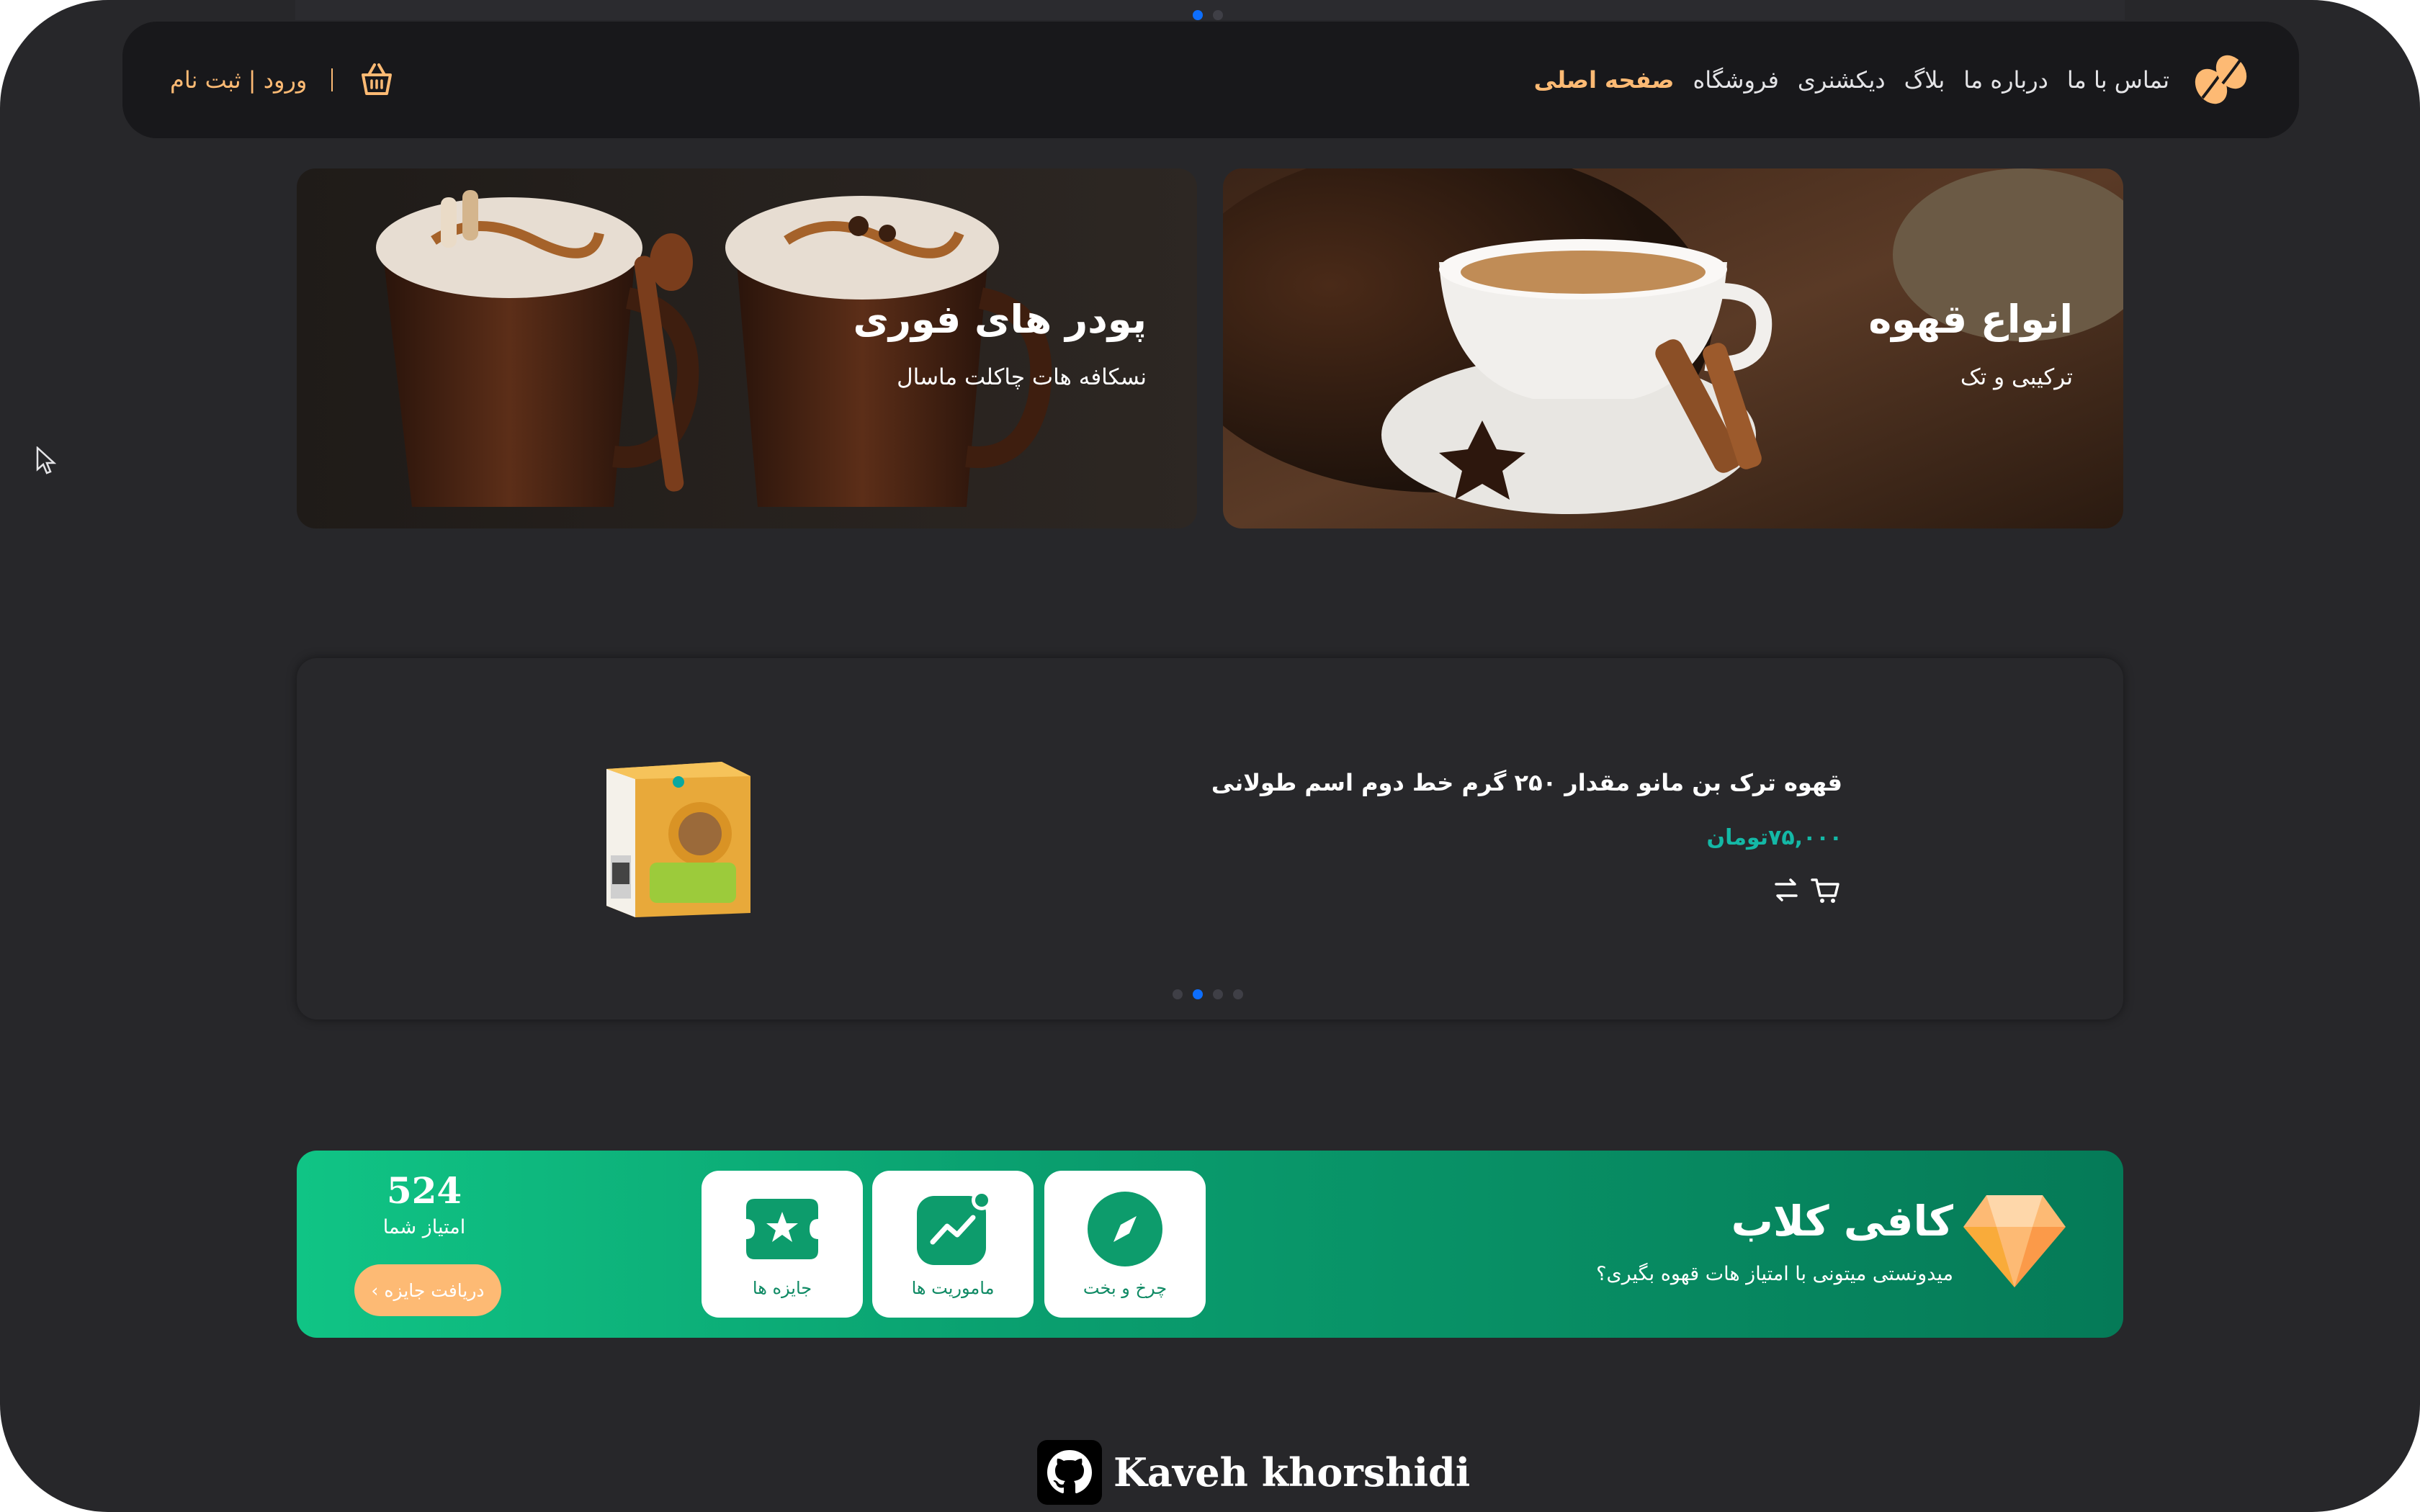 The height and width of the screenshot is (1512, 2420). Describe the element at coordinates (238, 80) in the screenshot. I see `login-register-link: ورود | ثبت نام` at that location.